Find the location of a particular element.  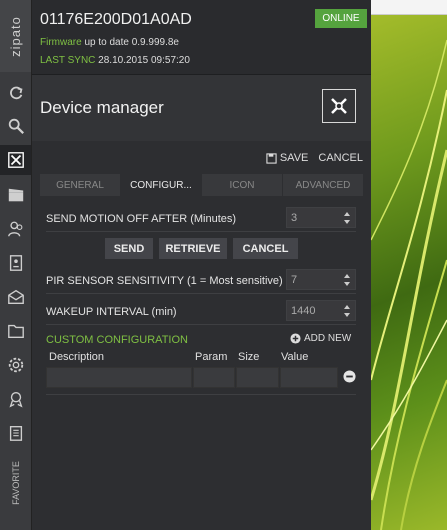

cancel-link: CANCEL is located at coordinates (340, 158).